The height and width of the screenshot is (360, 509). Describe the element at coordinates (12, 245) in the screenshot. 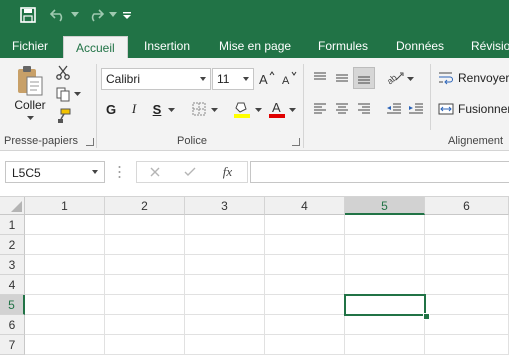

I see `row-header-2: 2` at that location.